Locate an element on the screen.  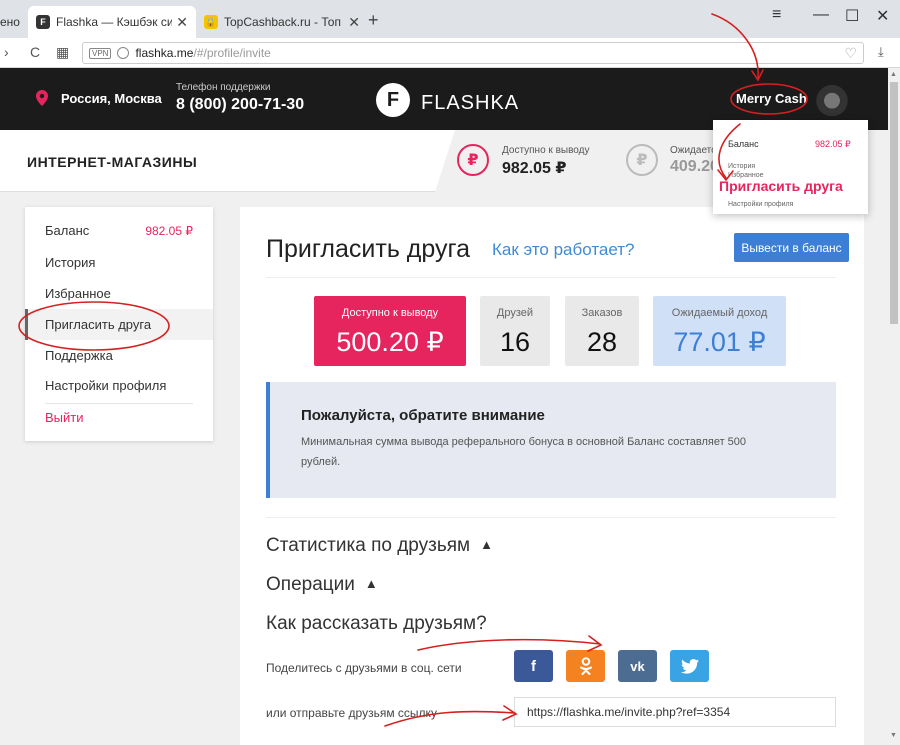
scroll-down-icon: ▼ is located at coordinates (893, 735).